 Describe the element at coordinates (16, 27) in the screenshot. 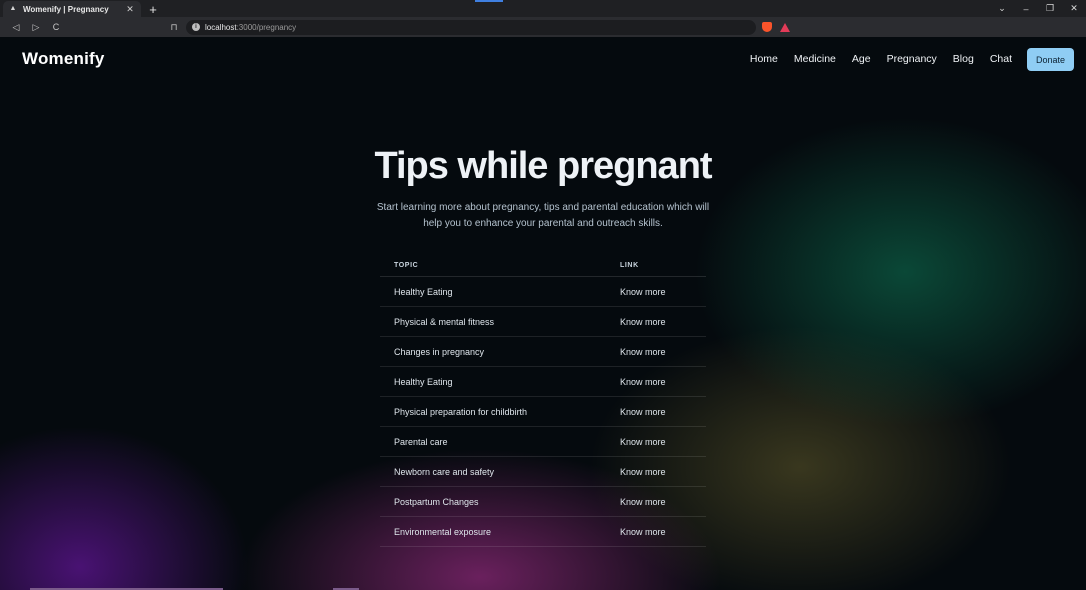

I see `back-button: ◁` at that location.